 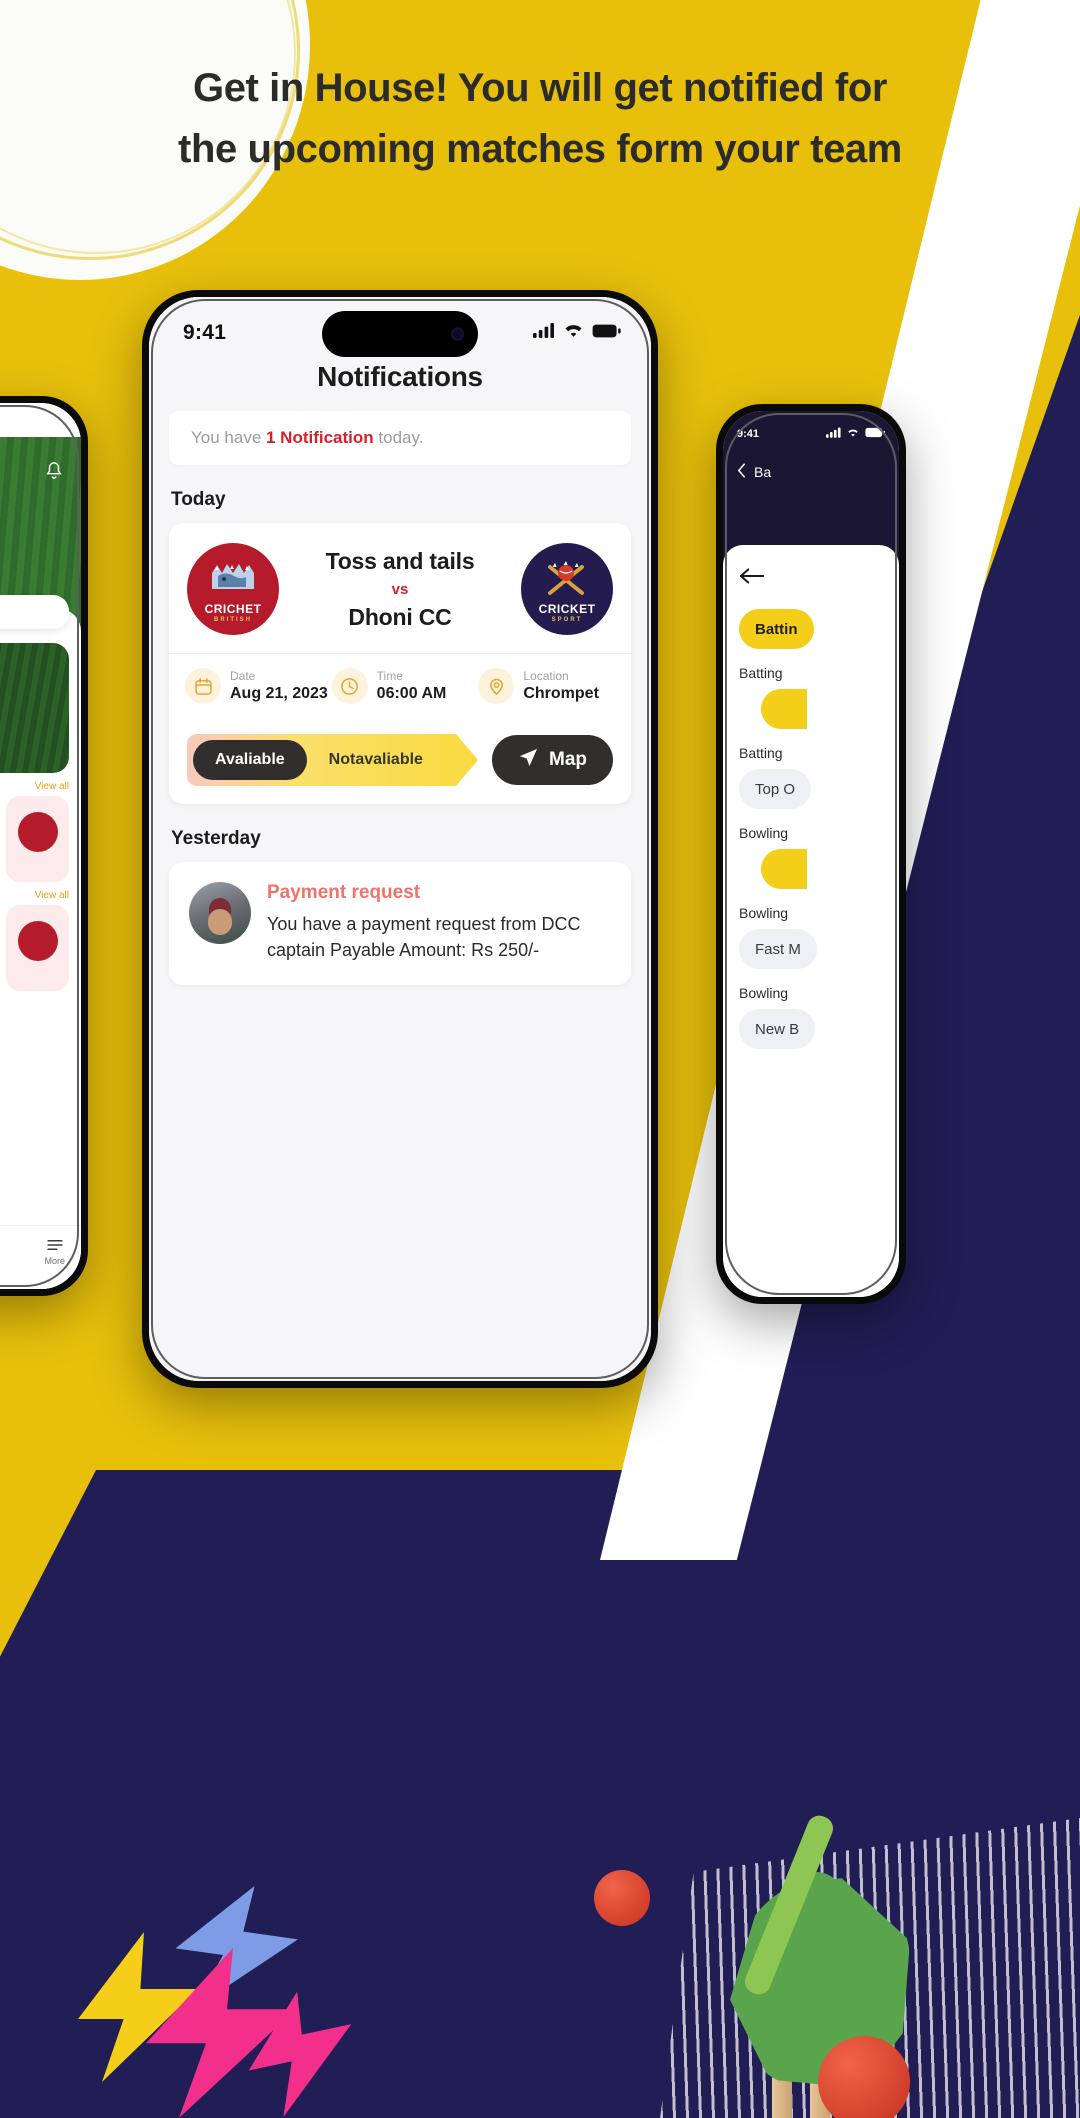 I want to click on arrow-left-icon, so click(x=819, y=576).